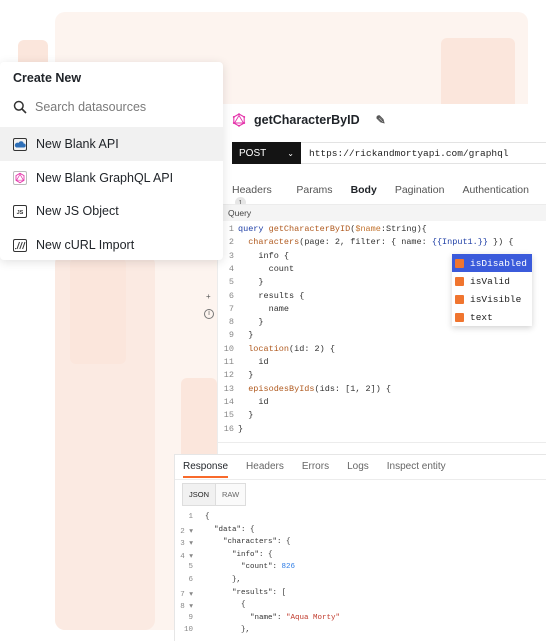 The width and height of the screenshot is (546, 641). I want to click on menu-item-label: New JS Object, so click(77, 211).